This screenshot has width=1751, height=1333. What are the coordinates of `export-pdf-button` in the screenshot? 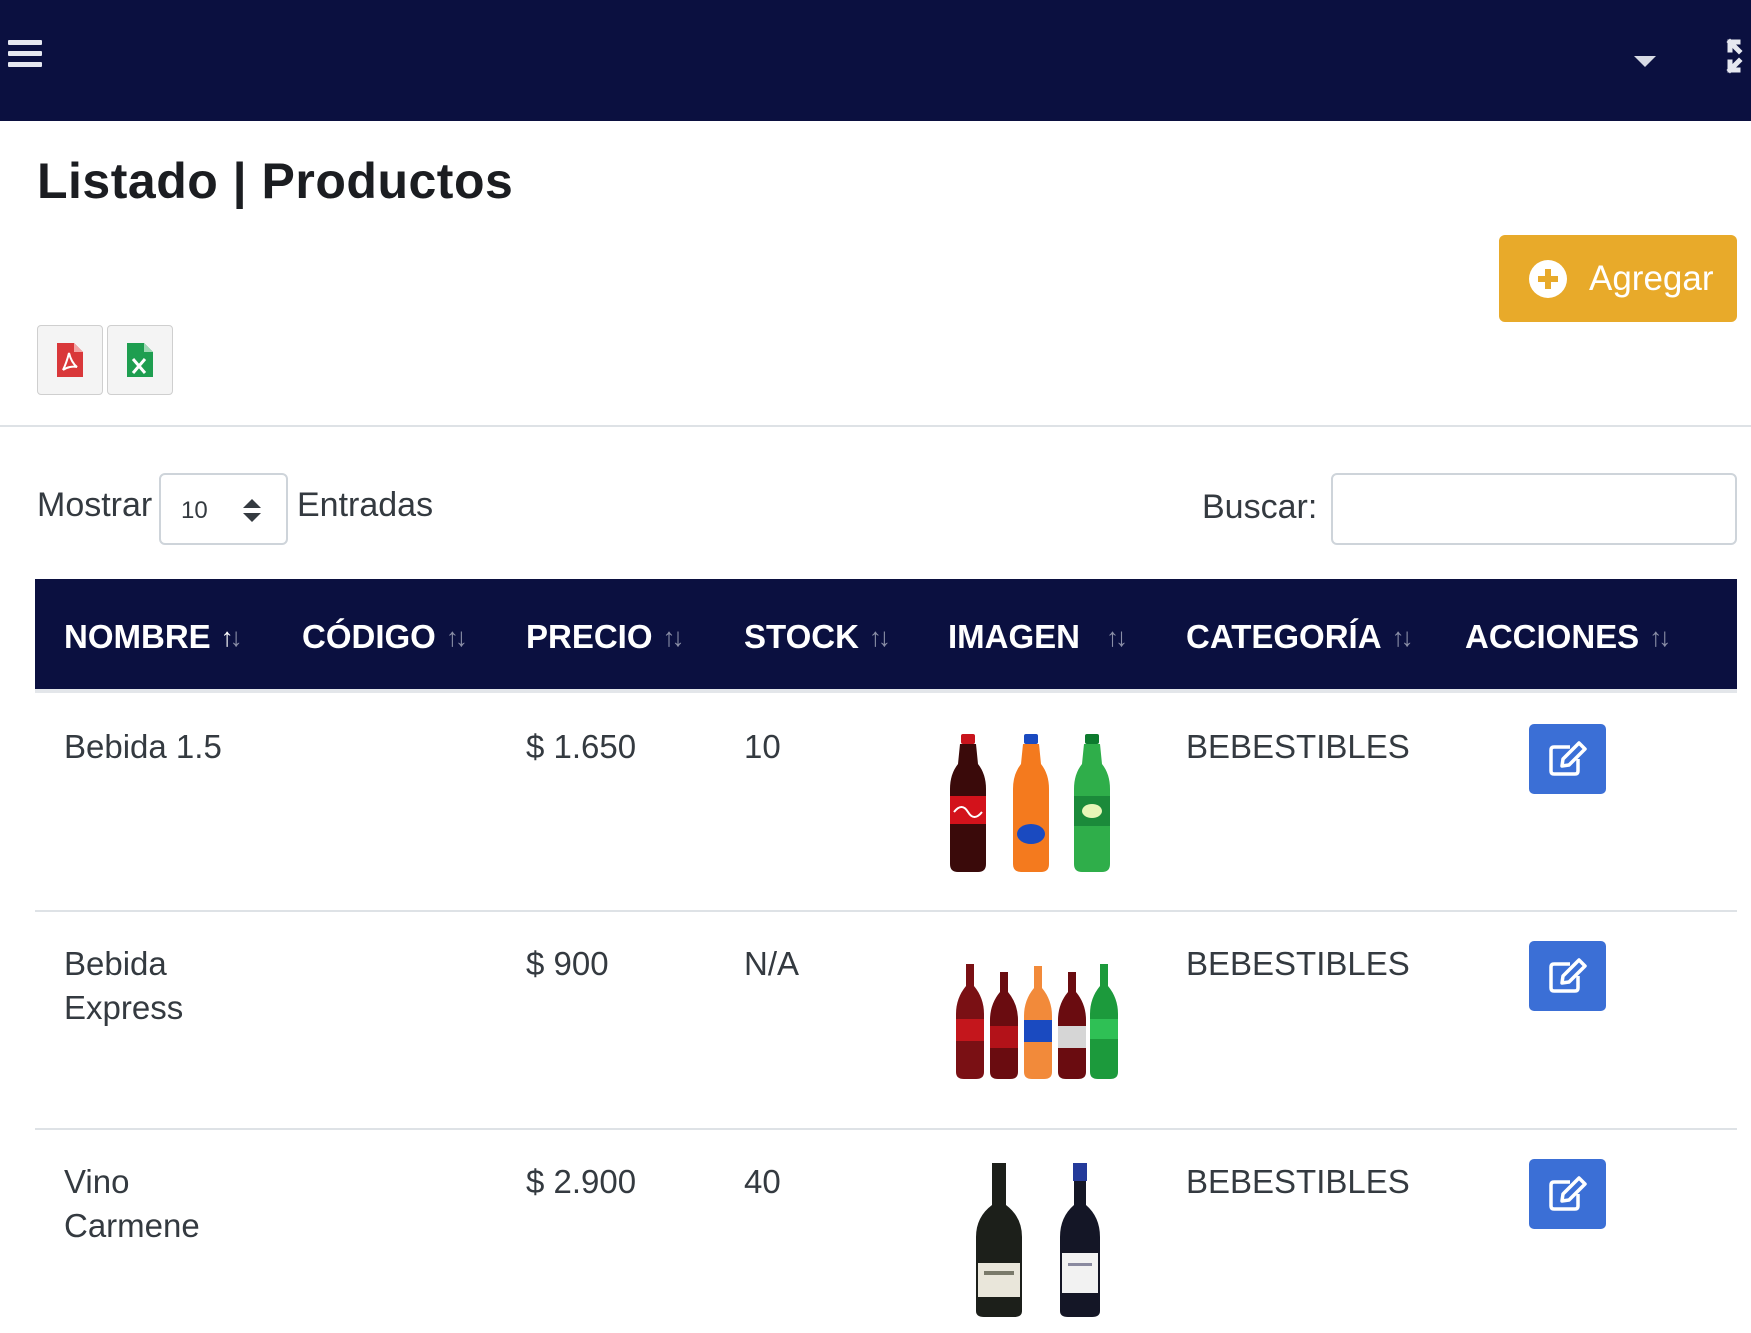 It's located at (70, 360).